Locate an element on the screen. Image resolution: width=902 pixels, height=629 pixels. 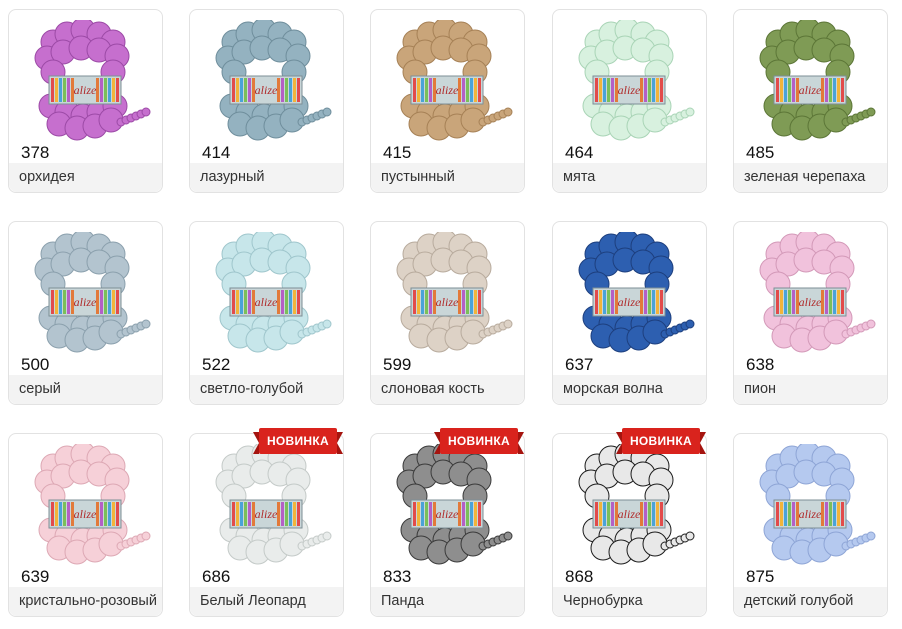
product-card: alize 464 мята is located at coordinates (629, 101).